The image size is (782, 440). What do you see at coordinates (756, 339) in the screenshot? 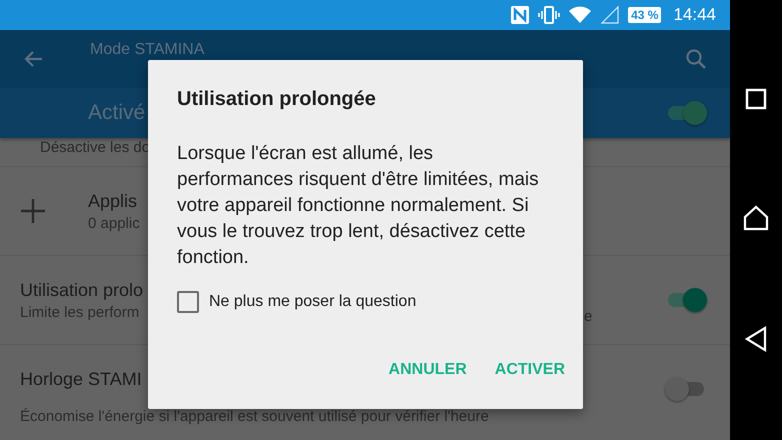
I see `back-icon` at bounding box center [756, 339].